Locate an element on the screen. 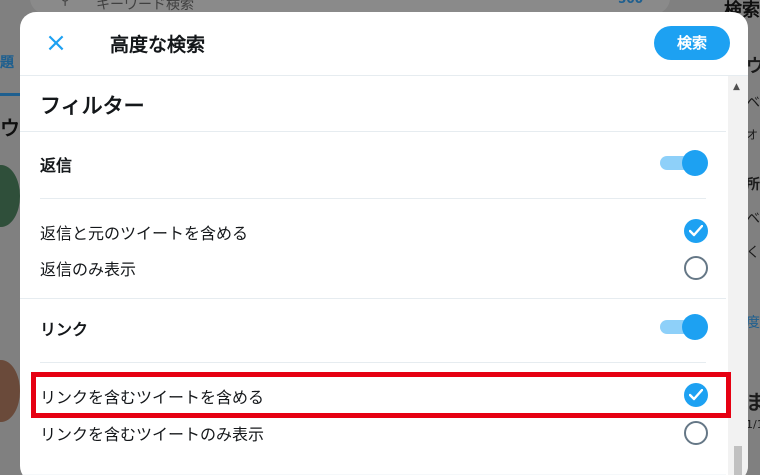  background-left-heading: ウ is located at coordinates (10, 128).